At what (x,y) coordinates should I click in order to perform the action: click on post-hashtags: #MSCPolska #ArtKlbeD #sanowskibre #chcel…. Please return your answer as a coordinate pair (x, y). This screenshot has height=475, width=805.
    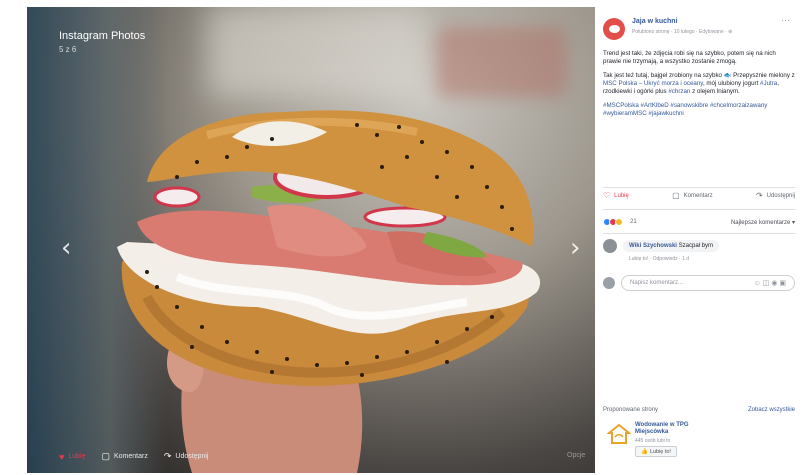
    Looking at the image, I should click on (699, 110).